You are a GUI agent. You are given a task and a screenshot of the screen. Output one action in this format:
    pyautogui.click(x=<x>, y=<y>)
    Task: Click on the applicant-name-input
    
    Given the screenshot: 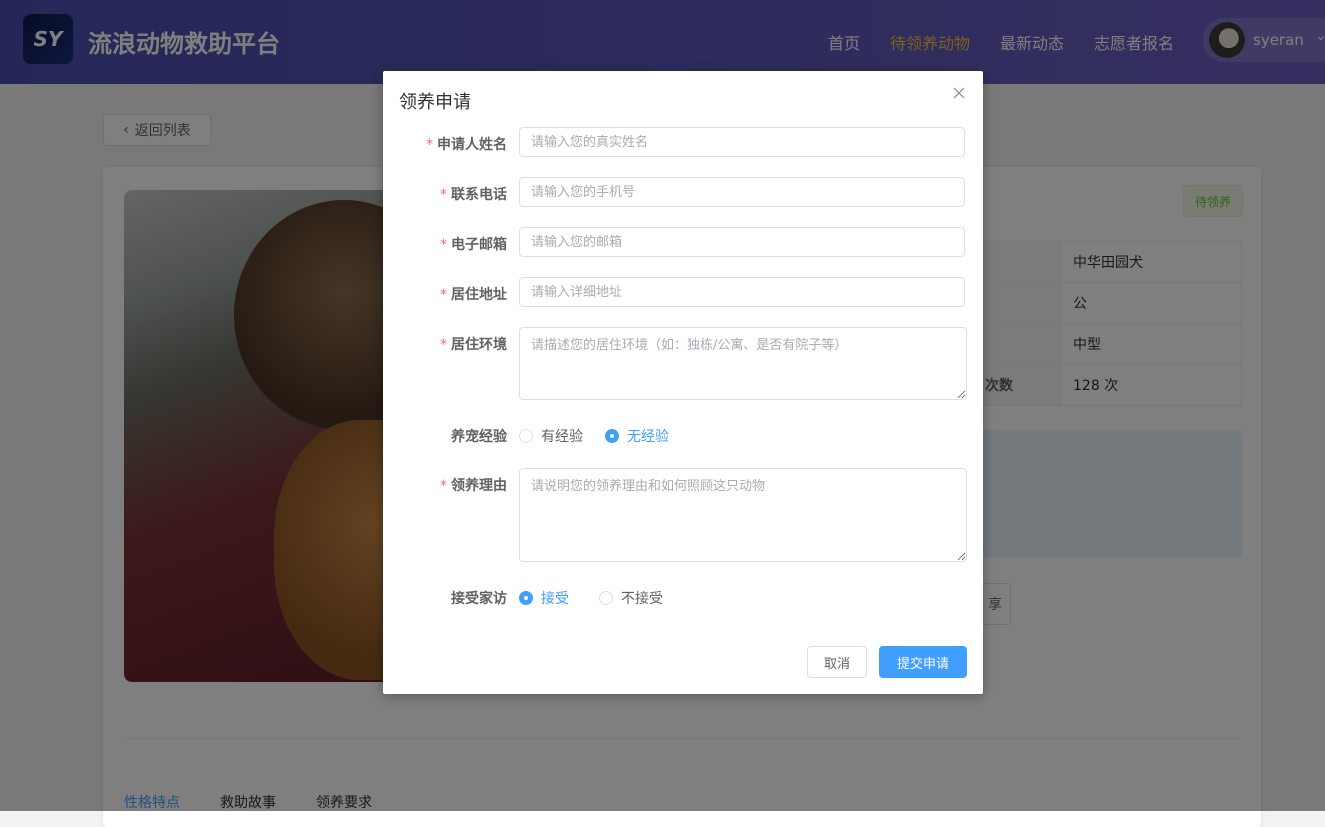 What is the action you would take?
    pyautogui.click(x=742, y=142)
    